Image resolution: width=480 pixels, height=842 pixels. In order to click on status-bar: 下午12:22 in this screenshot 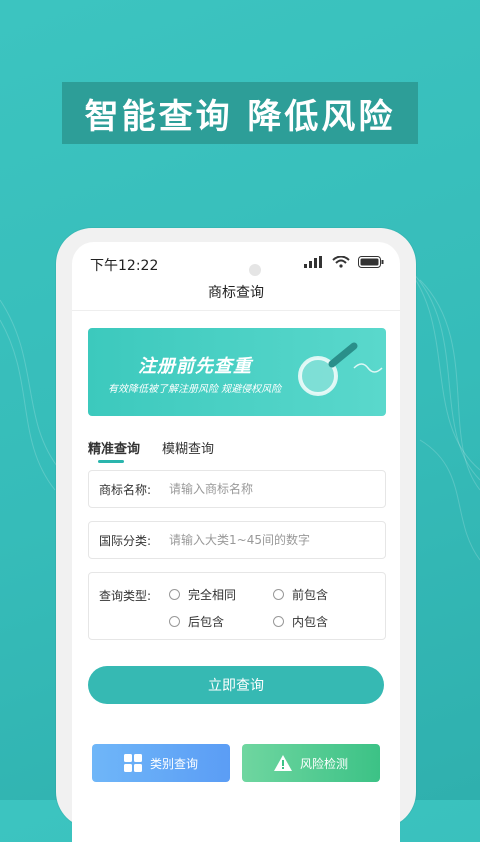, I will do `click(236, 264)`.